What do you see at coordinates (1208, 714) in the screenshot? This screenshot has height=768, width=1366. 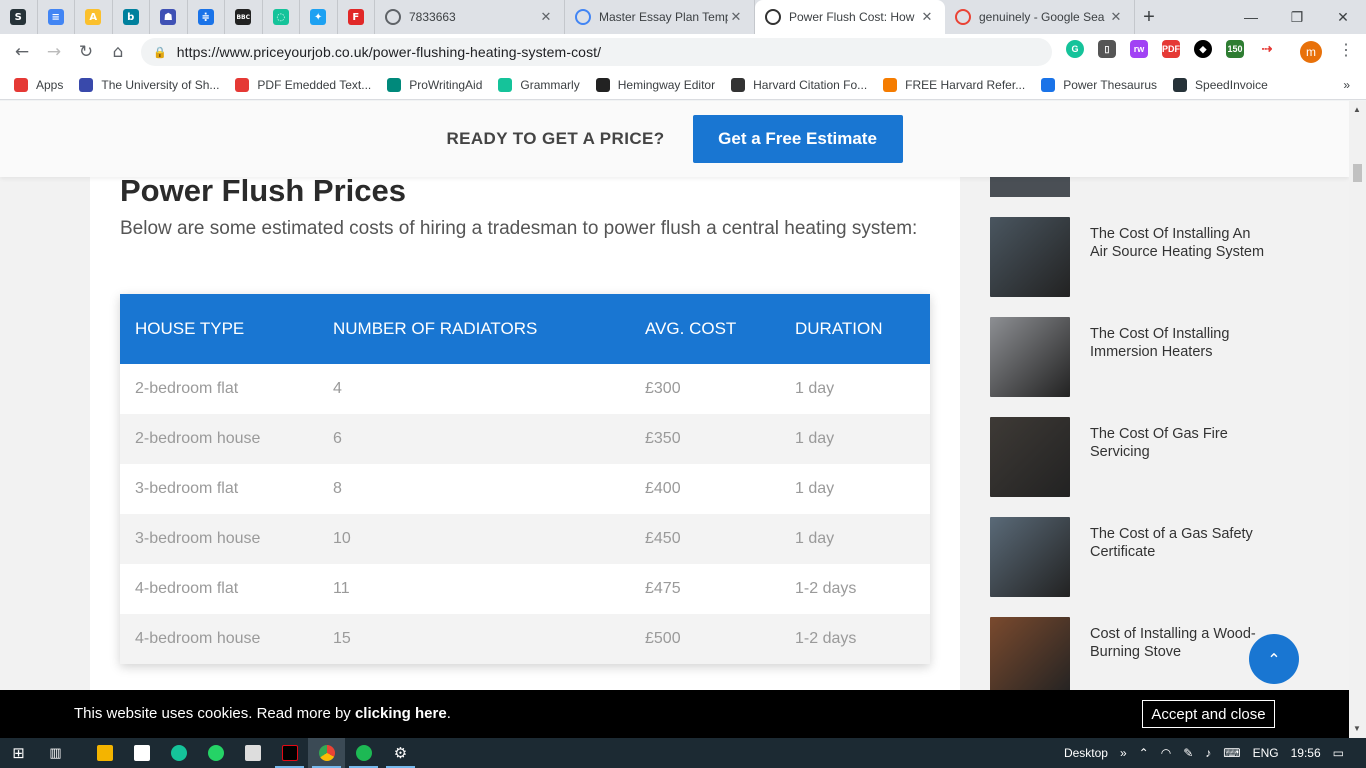 I see `accept-cookies-button: Accept and close` at bounding box center [1208, 714].